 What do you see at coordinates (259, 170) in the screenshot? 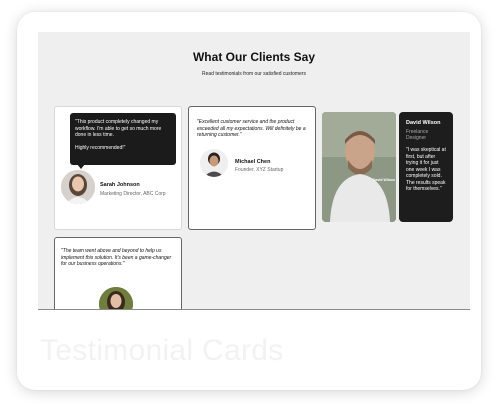
I see `client-role: Founder, XYZ Startup` at bounding box center [259, 170].